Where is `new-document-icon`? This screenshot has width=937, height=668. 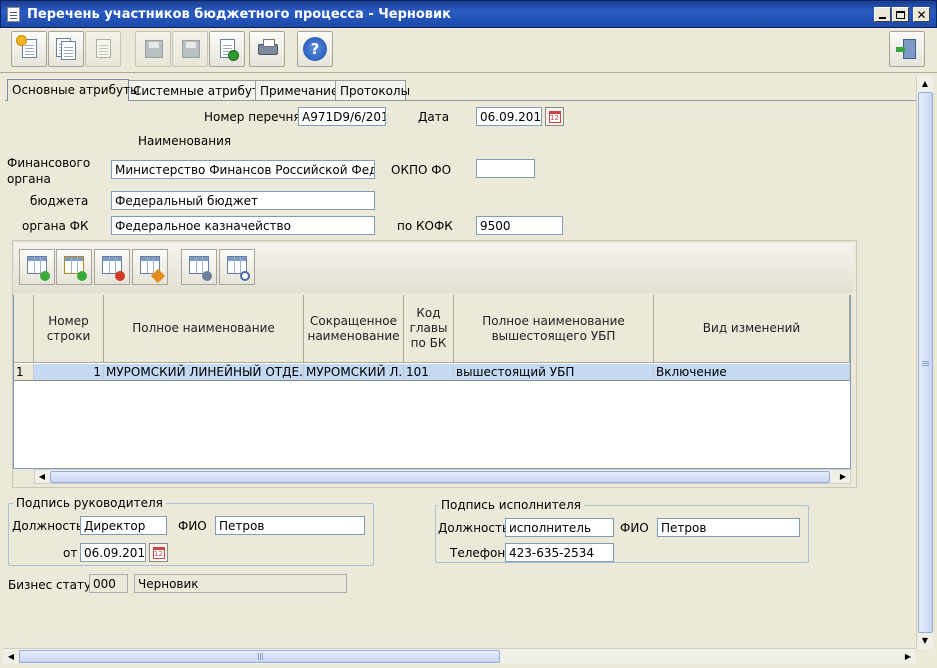 new-document-icon is located at coordinates (28, 48).